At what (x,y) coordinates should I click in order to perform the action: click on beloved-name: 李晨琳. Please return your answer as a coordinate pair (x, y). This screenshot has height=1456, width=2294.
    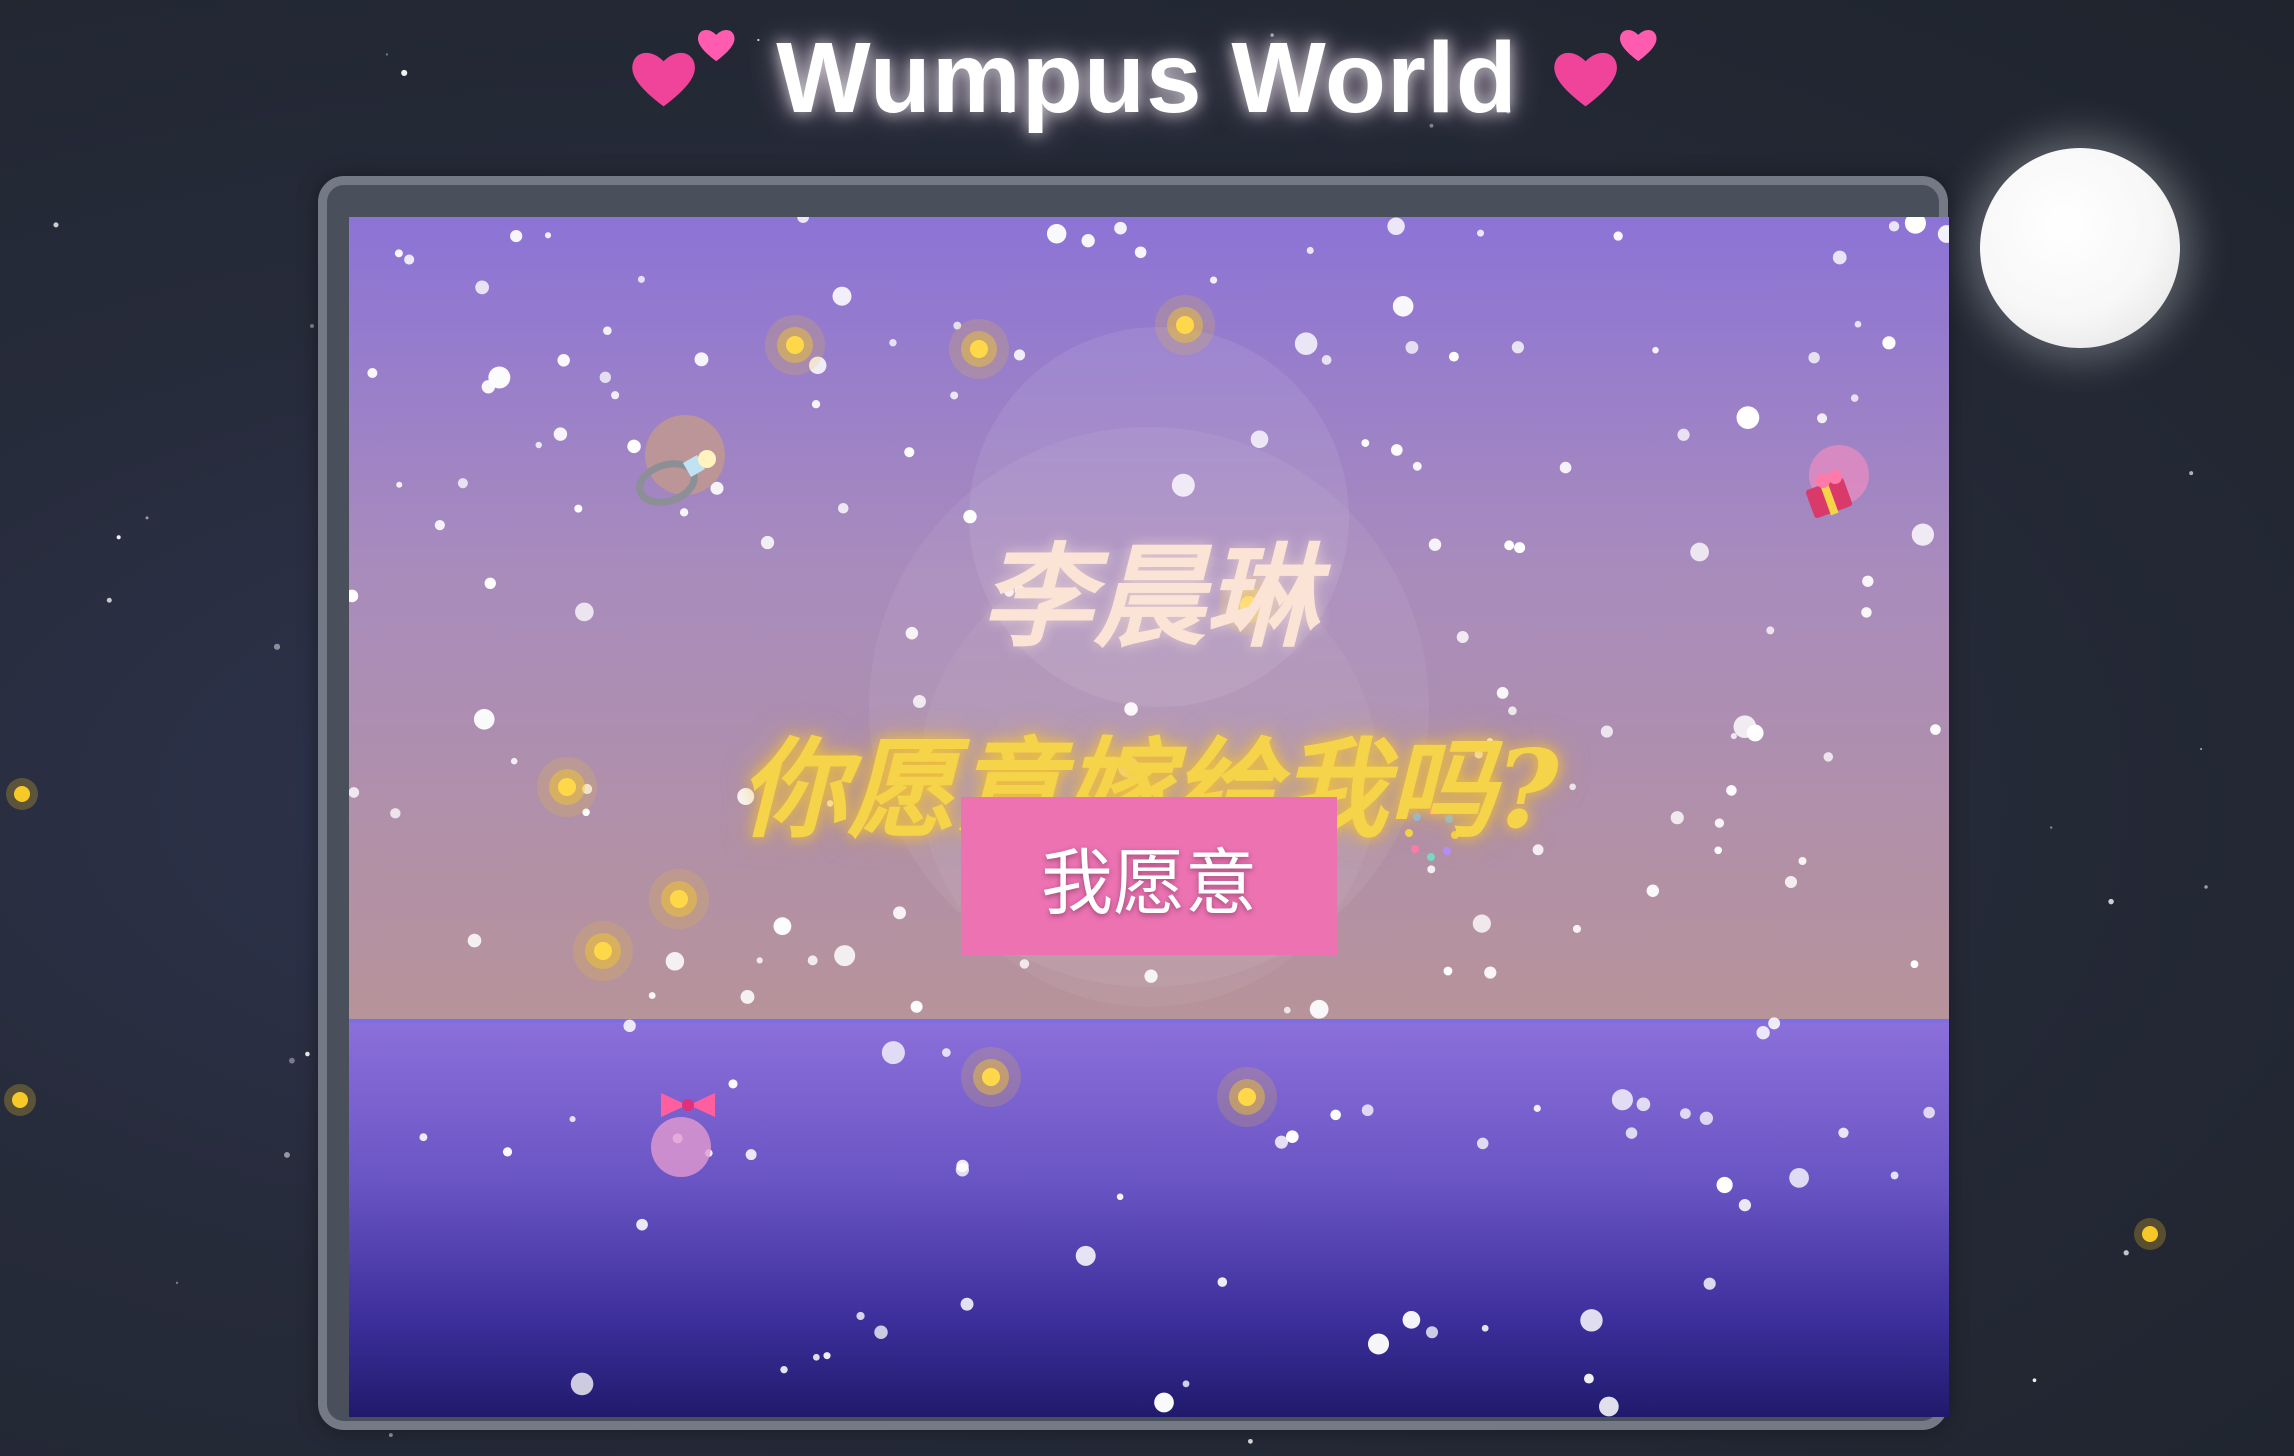
    Looking at the image, I should click on (1149, 597).